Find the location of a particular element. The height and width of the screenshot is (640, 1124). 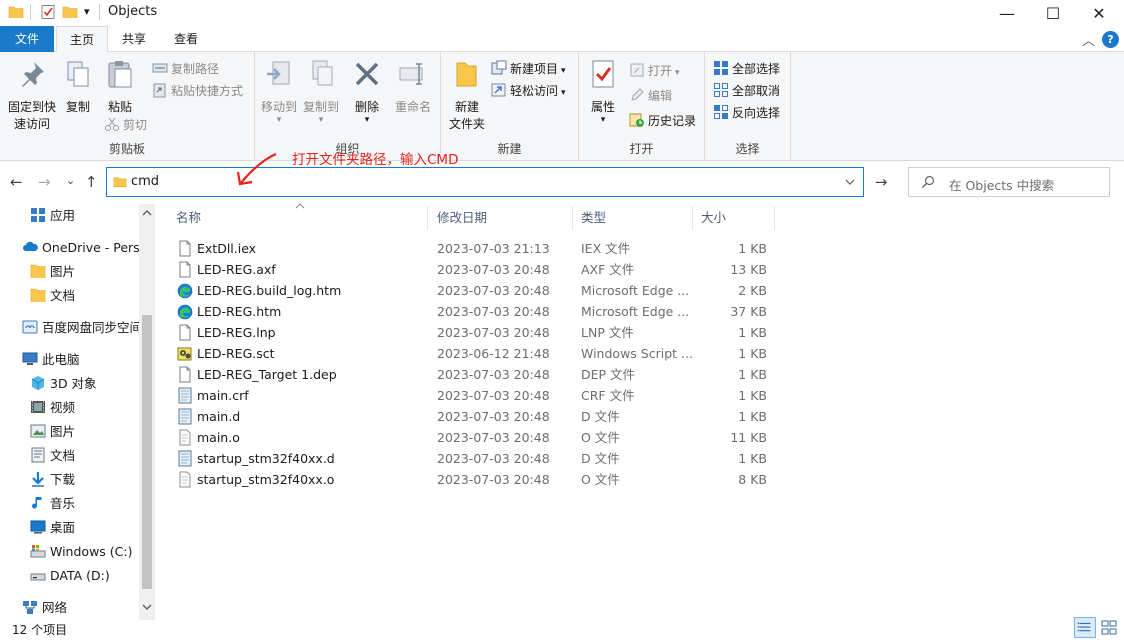

address-bar: cmd is located at coordinates (485, 182).